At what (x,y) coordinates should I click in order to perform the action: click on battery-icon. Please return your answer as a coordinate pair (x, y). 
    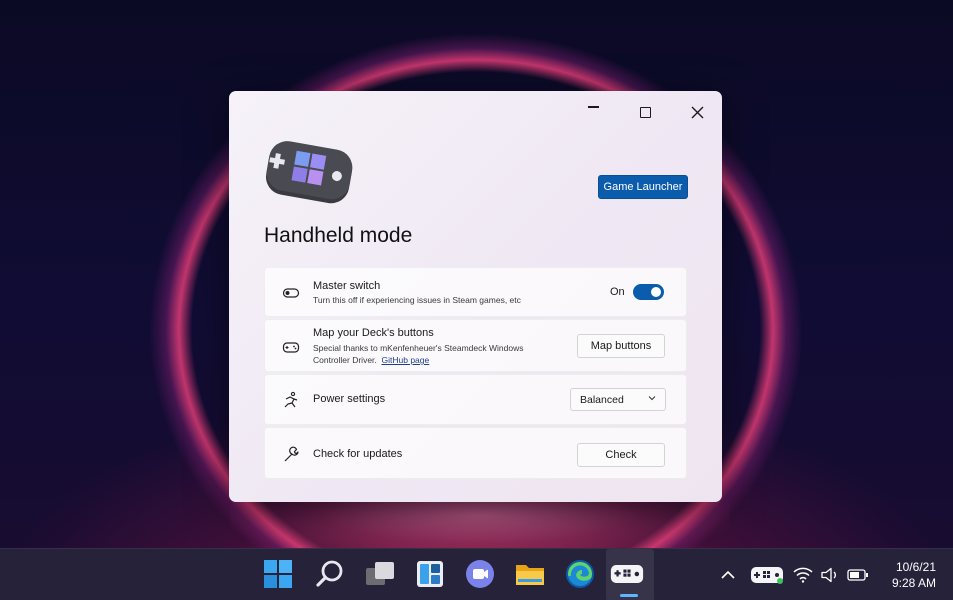
    Looking at the image, I should click on (857, 575).